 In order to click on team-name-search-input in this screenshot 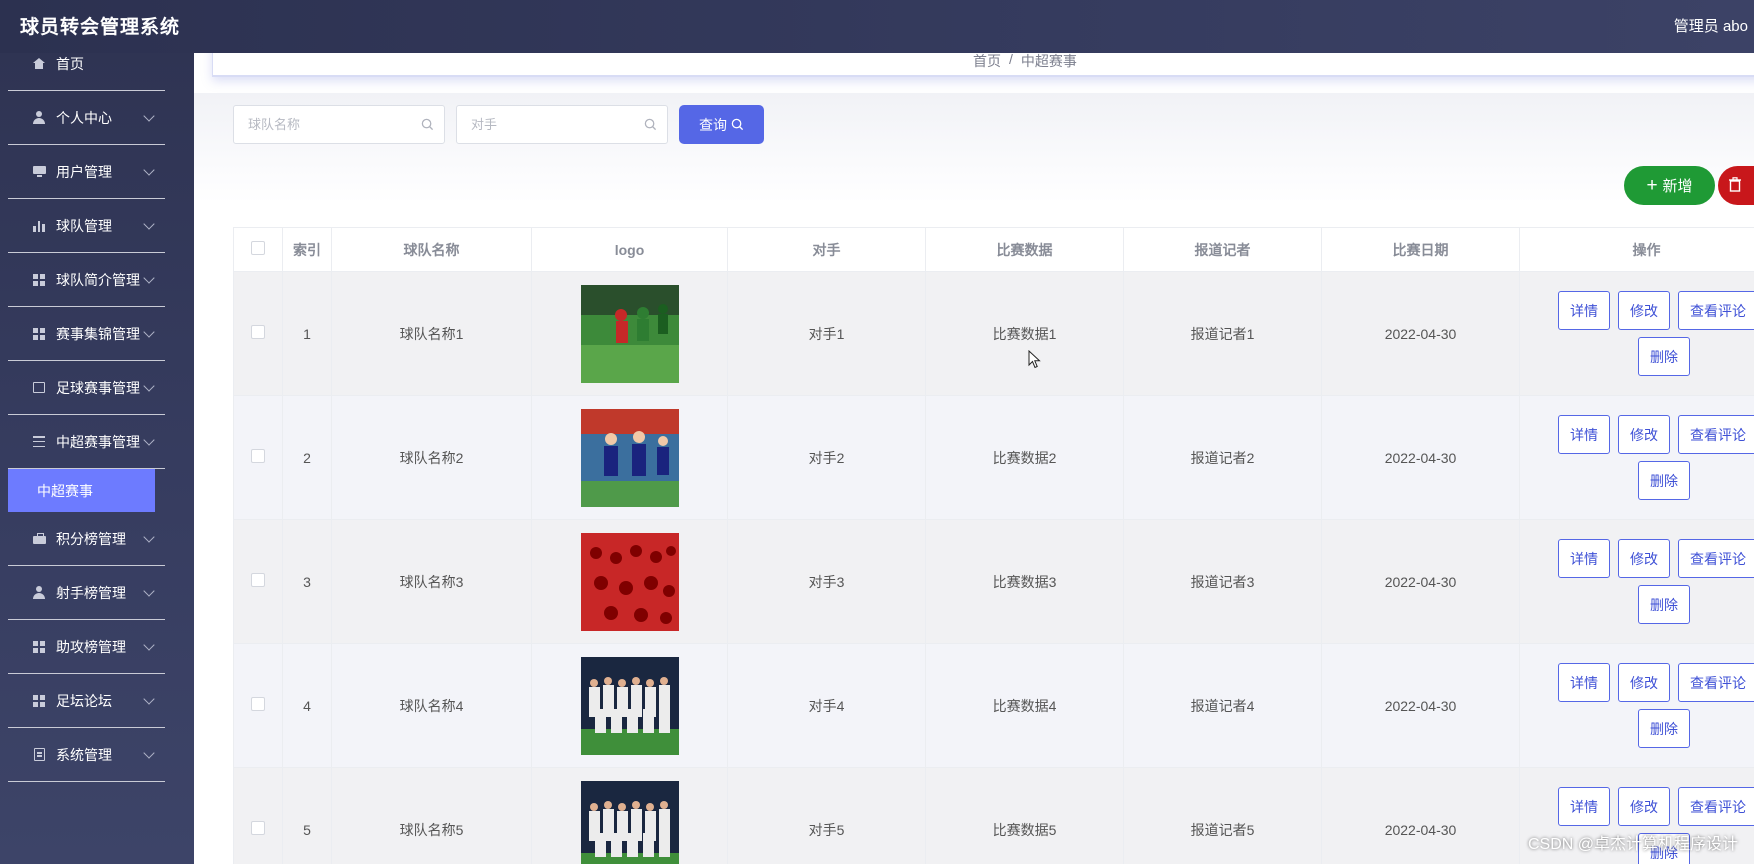, I will do `click(339, 124)`.